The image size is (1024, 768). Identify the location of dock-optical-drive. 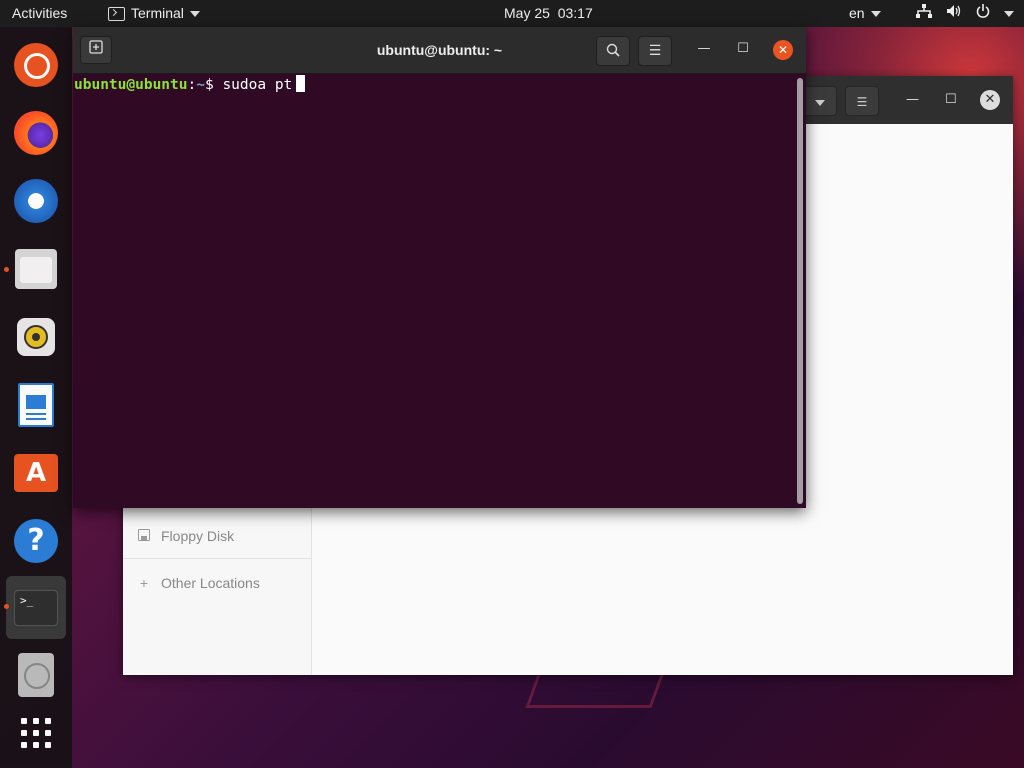
(36, 675).